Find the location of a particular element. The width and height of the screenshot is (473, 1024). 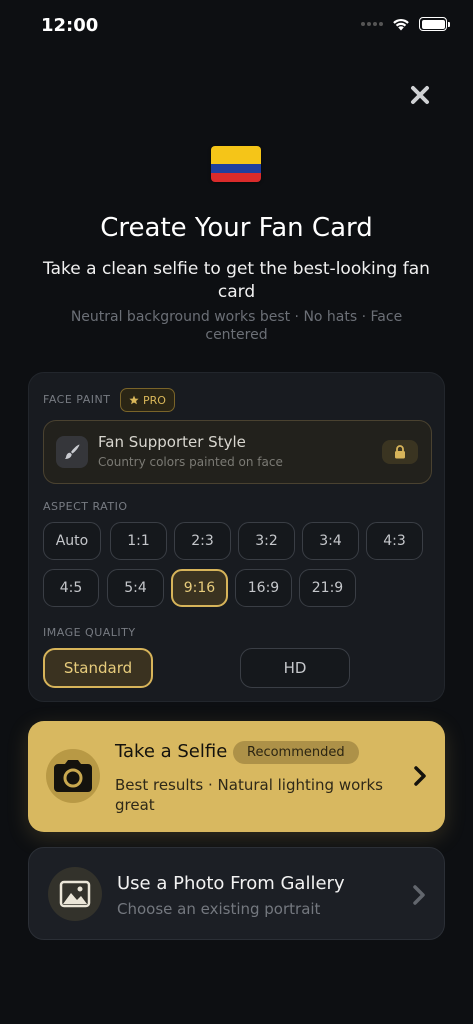

page-title: Create Your Fan Card is located at coordinates (236, 228).